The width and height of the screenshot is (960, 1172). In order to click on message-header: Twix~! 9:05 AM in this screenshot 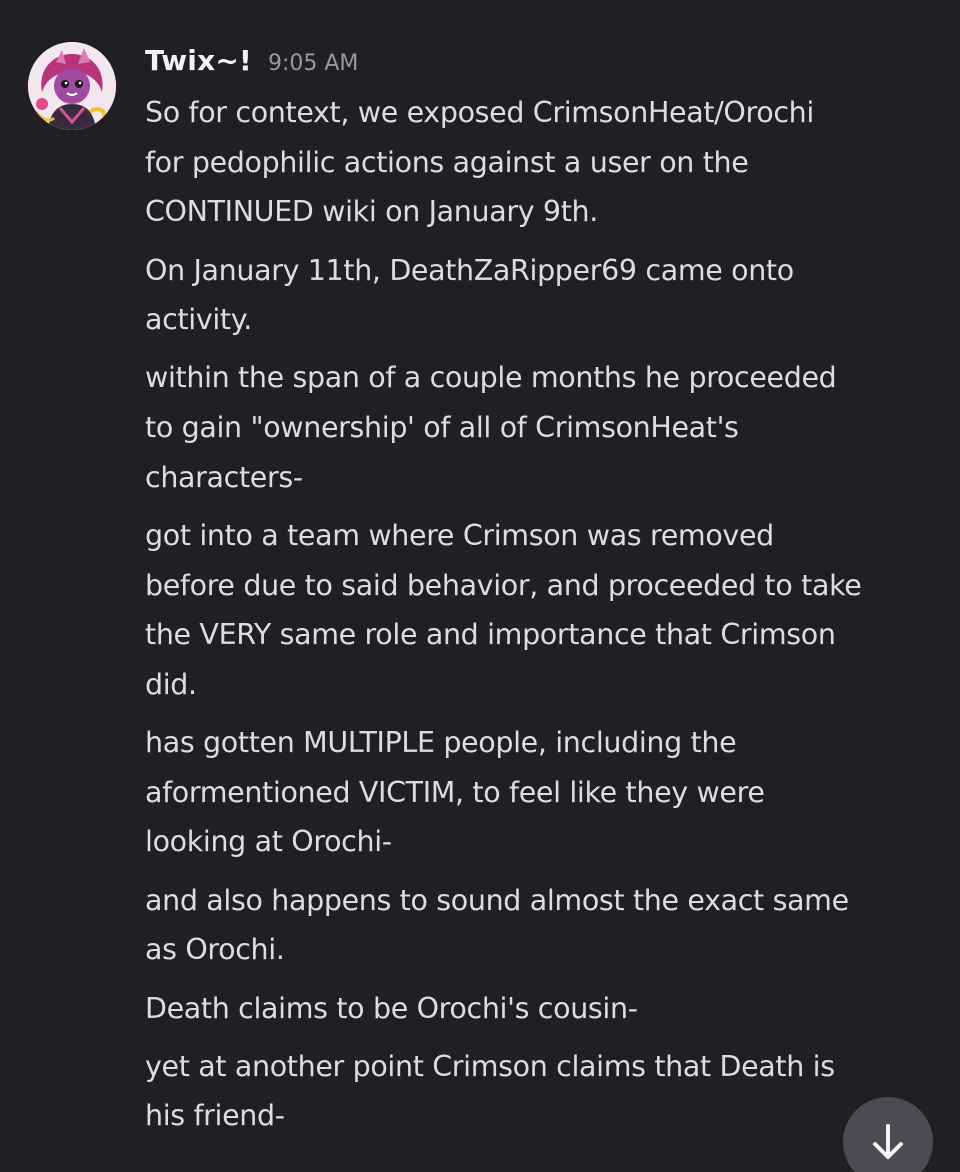, I will do `click(251, 64)`.